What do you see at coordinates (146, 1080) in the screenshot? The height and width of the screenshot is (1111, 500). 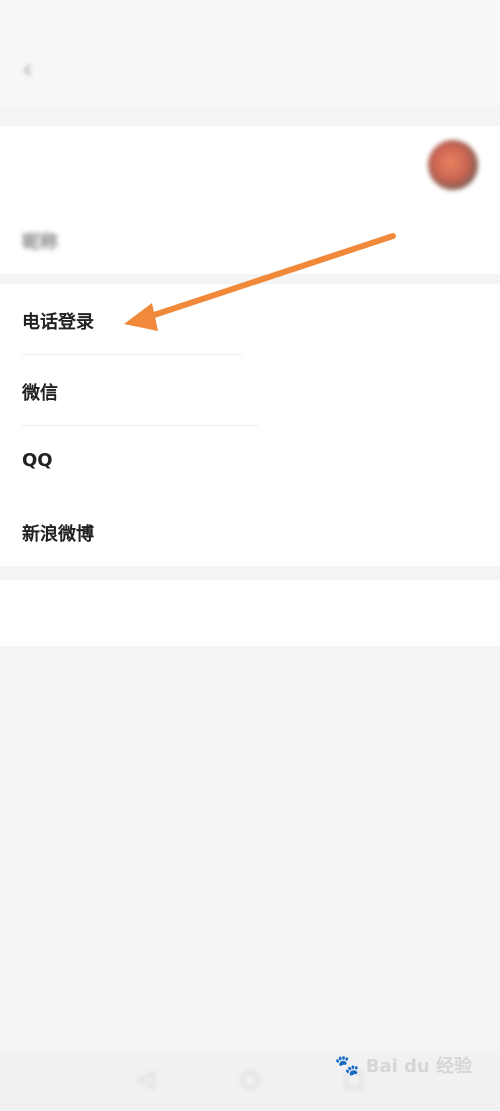 I see `back-icon: ◁` at bounding box center [146, 1080].